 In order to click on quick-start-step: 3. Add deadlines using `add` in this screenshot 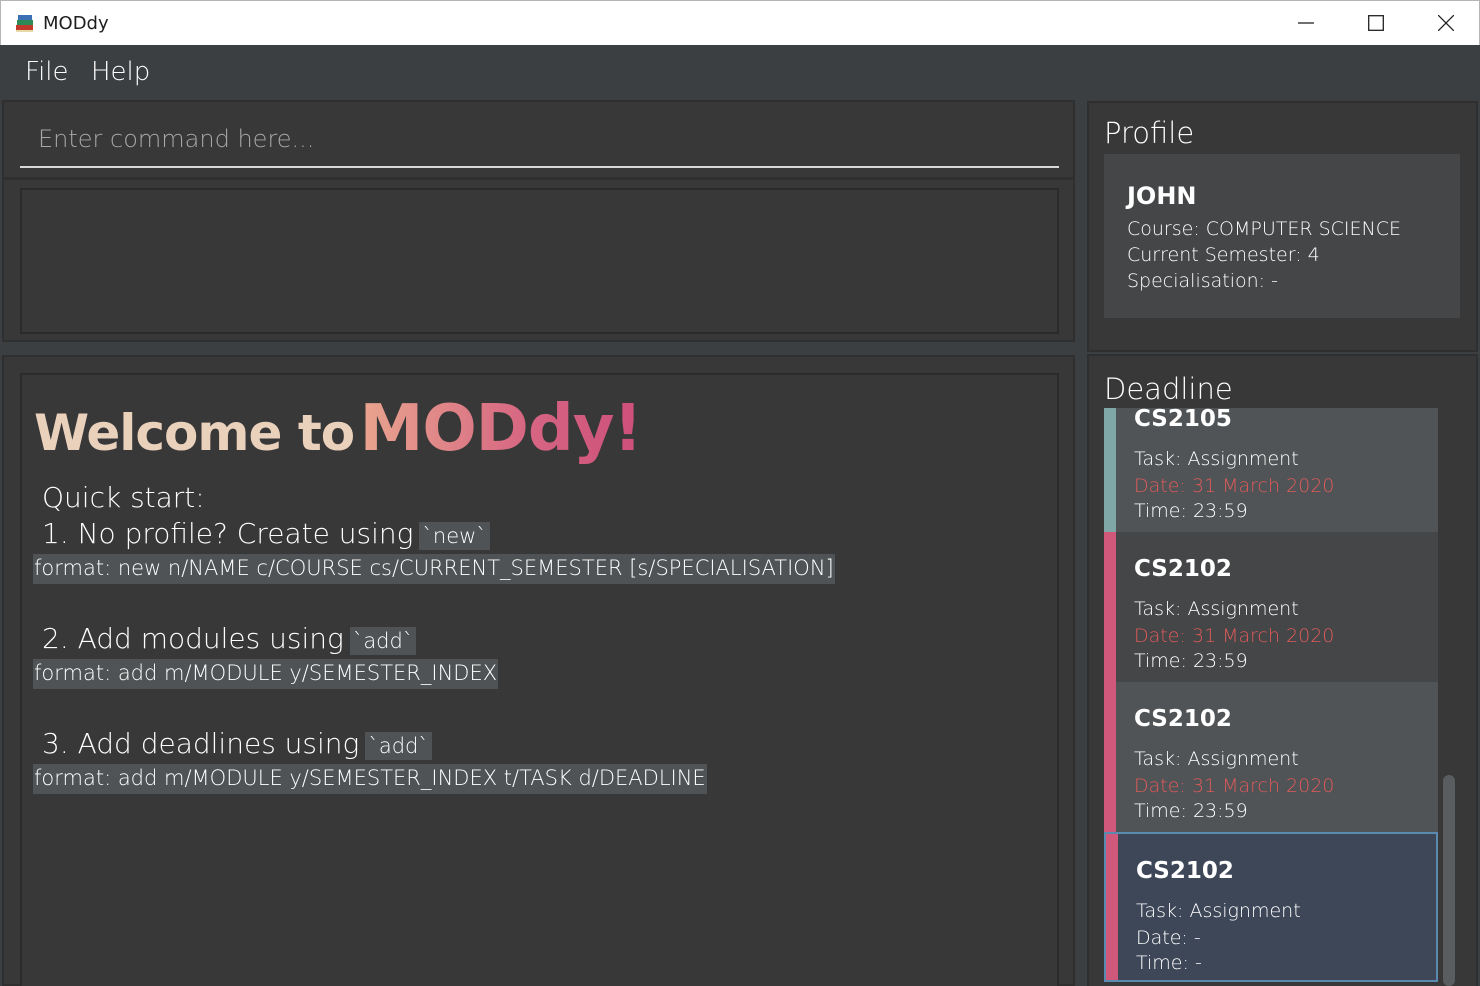, I will do `click(237, 743)`.